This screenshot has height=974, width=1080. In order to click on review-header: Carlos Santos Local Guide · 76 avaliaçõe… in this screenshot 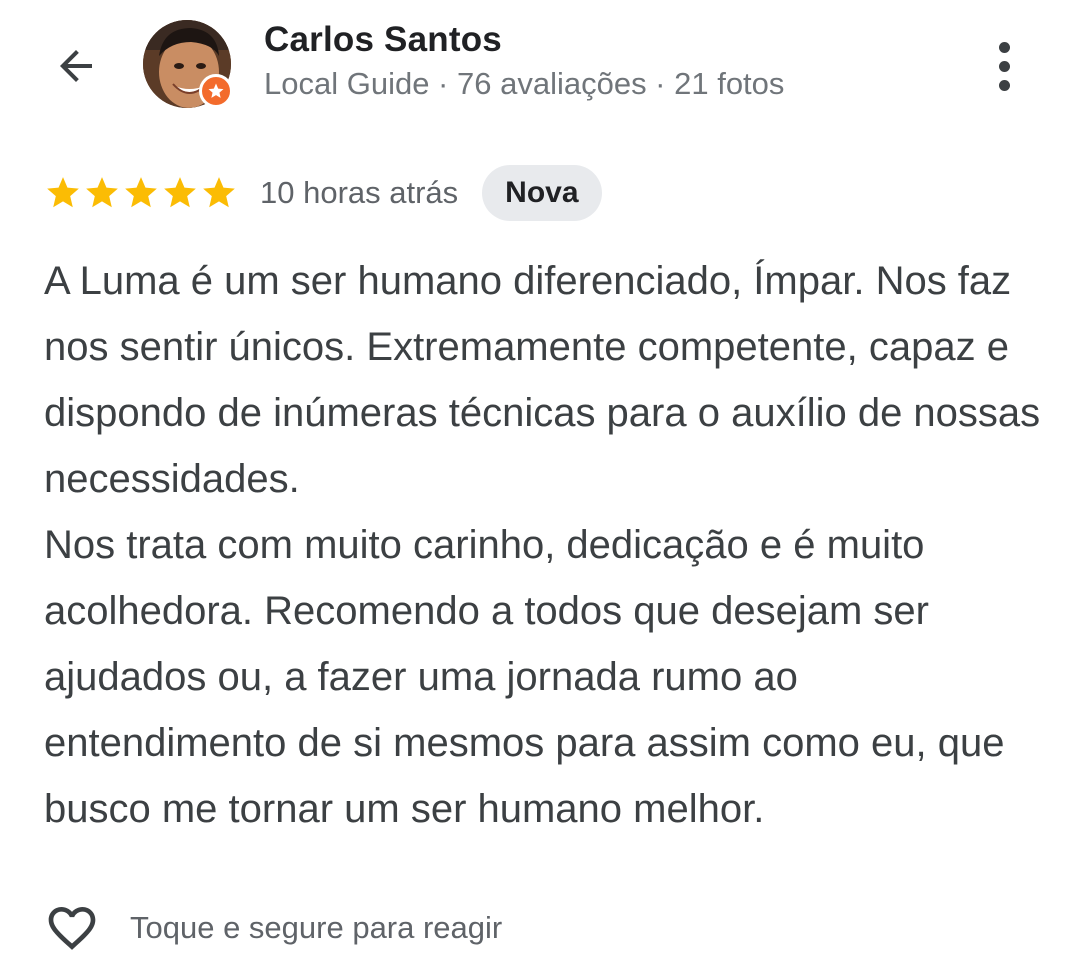, I will do `click(540, 65)`.